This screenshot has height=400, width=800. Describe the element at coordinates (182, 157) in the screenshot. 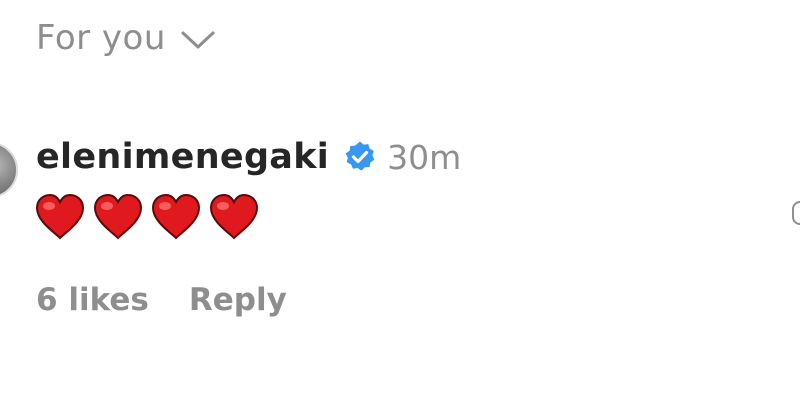

I see `username-link: elenimenegaki` at that location.